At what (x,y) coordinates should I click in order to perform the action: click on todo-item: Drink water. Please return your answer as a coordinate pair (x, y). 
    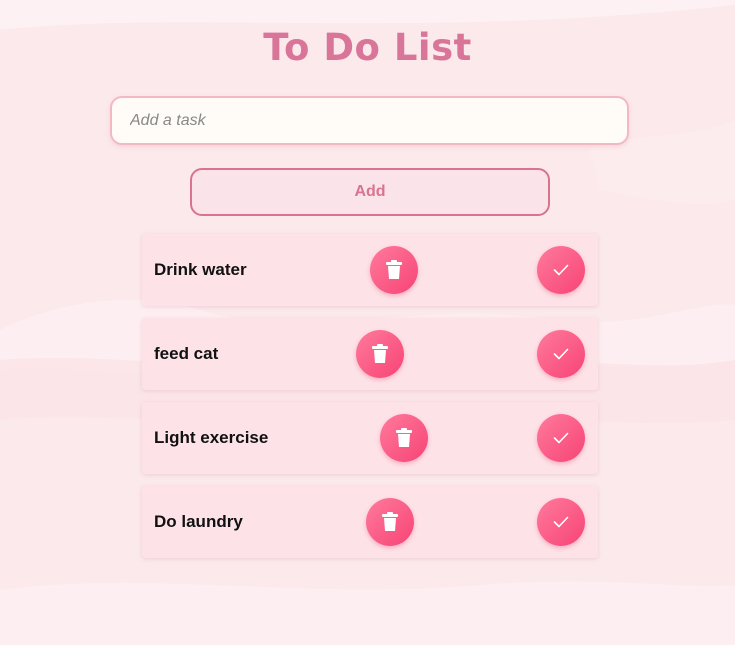
    Looking at the image, I should click on (370, 270).